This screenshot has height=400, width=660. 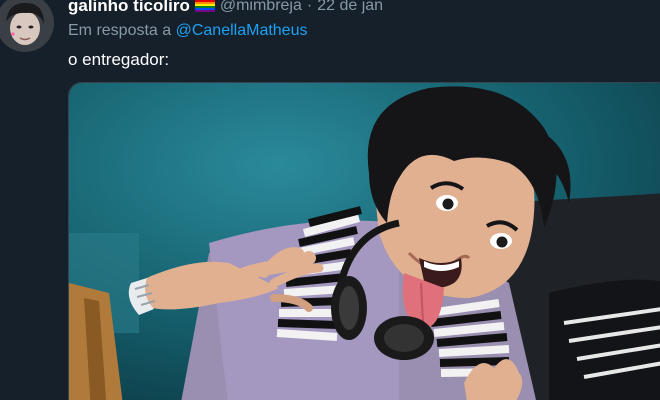 What do you see at coordinates (350, 7) in the screenshot?
I see `tweet-date: 22 de jan` at bounding box center [350, 7].